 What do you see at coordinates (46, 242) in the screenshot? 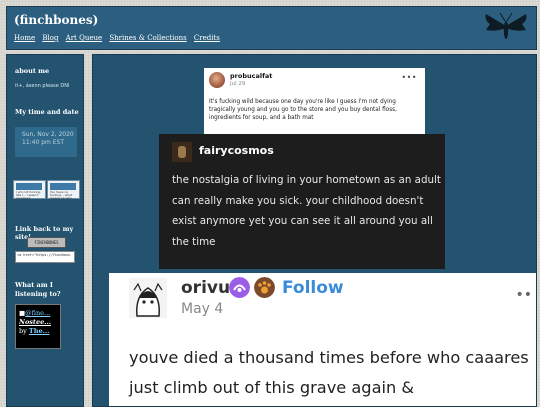
I see `site-button-badge: FINCHBONES` at bounding box center [46, 242].